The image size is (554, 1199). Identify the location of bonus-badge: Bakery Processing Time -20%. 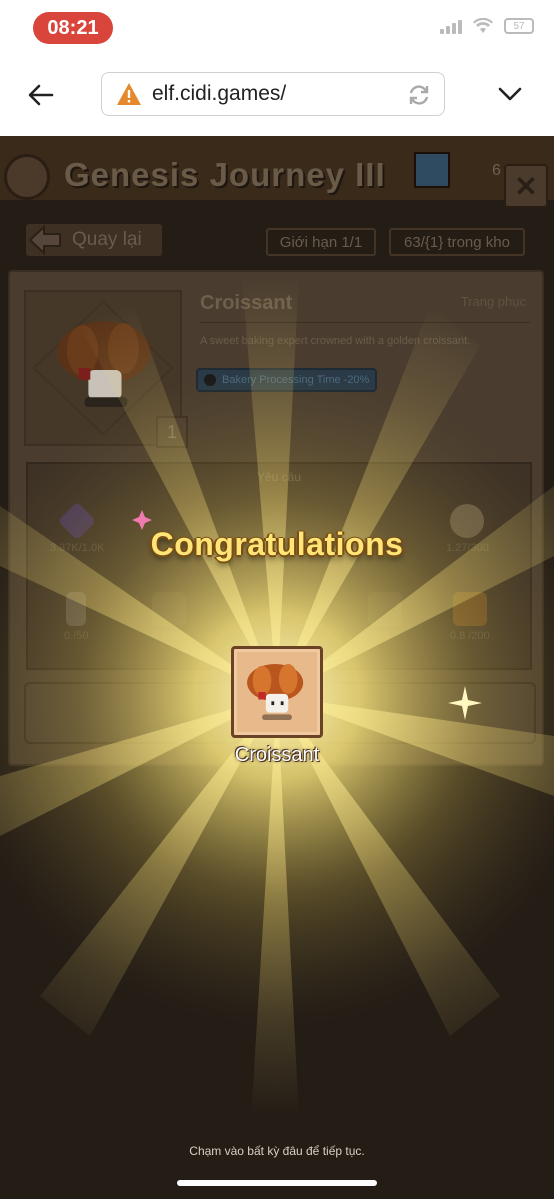
(287, 380).